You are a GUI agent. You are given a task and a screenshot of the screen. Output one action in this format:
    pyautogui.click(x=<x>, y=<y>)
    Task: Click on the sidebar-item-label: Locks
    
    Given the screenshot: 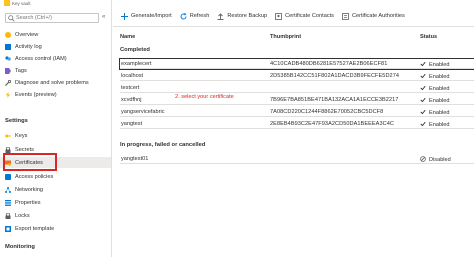 What is the action you would take?
    pyautogui.click(x=22, y=215)
    